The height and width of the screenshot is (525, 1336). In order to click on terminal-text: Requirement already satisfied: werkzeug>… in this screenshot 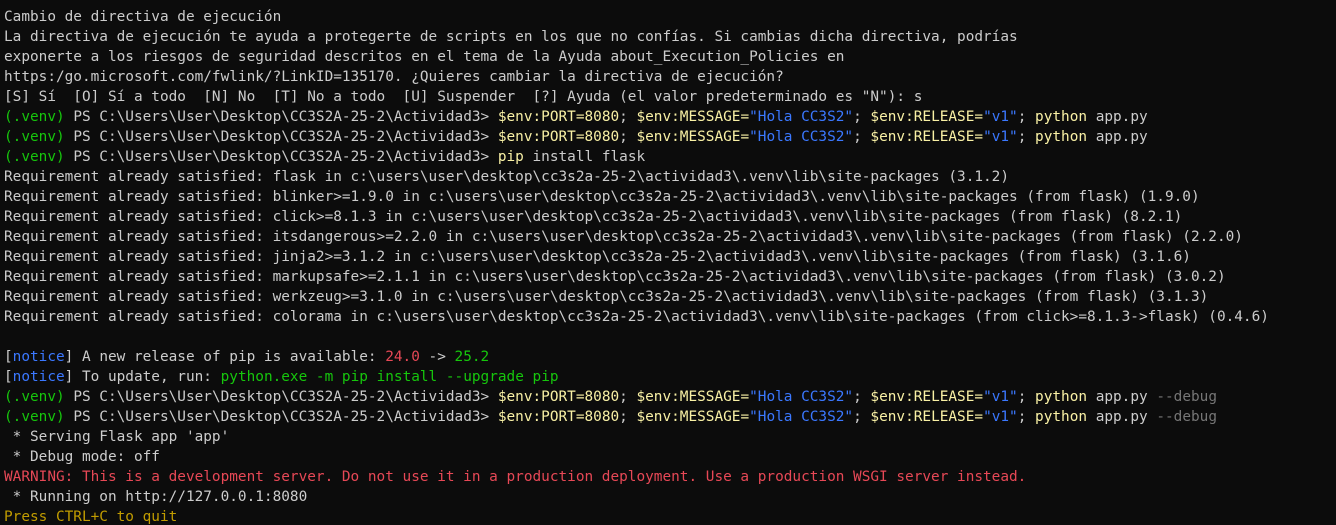, I will do `click(606, 297)`.